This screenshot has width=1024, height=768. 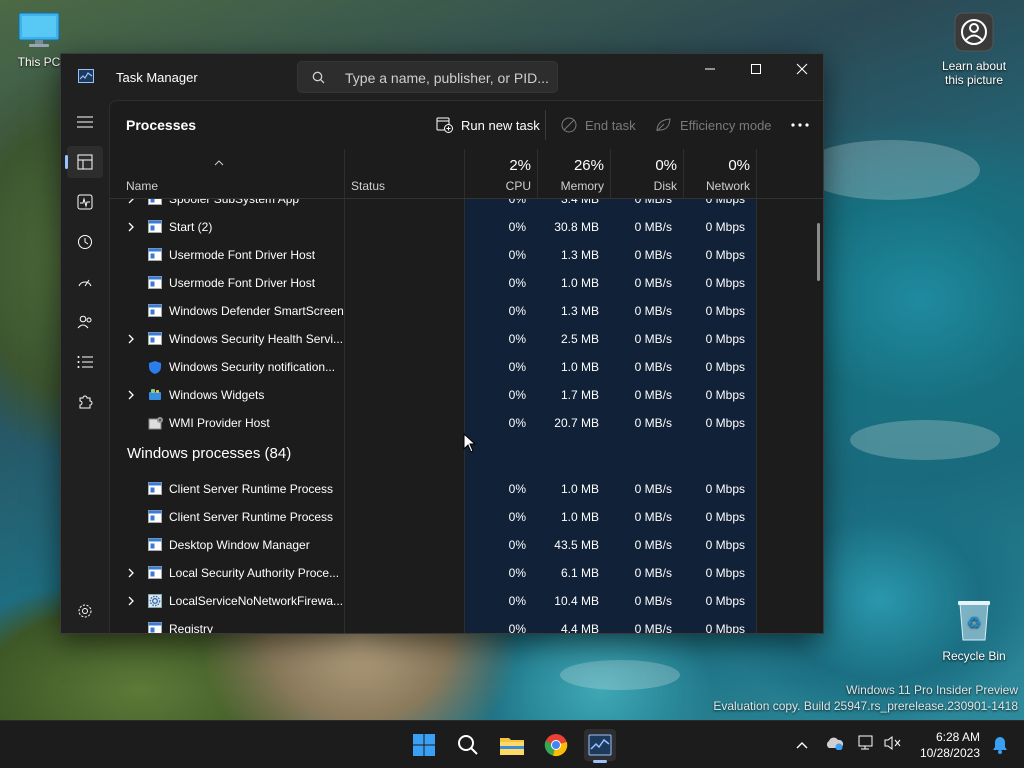 I want to click on nav-services, so click(x=85, y=402).